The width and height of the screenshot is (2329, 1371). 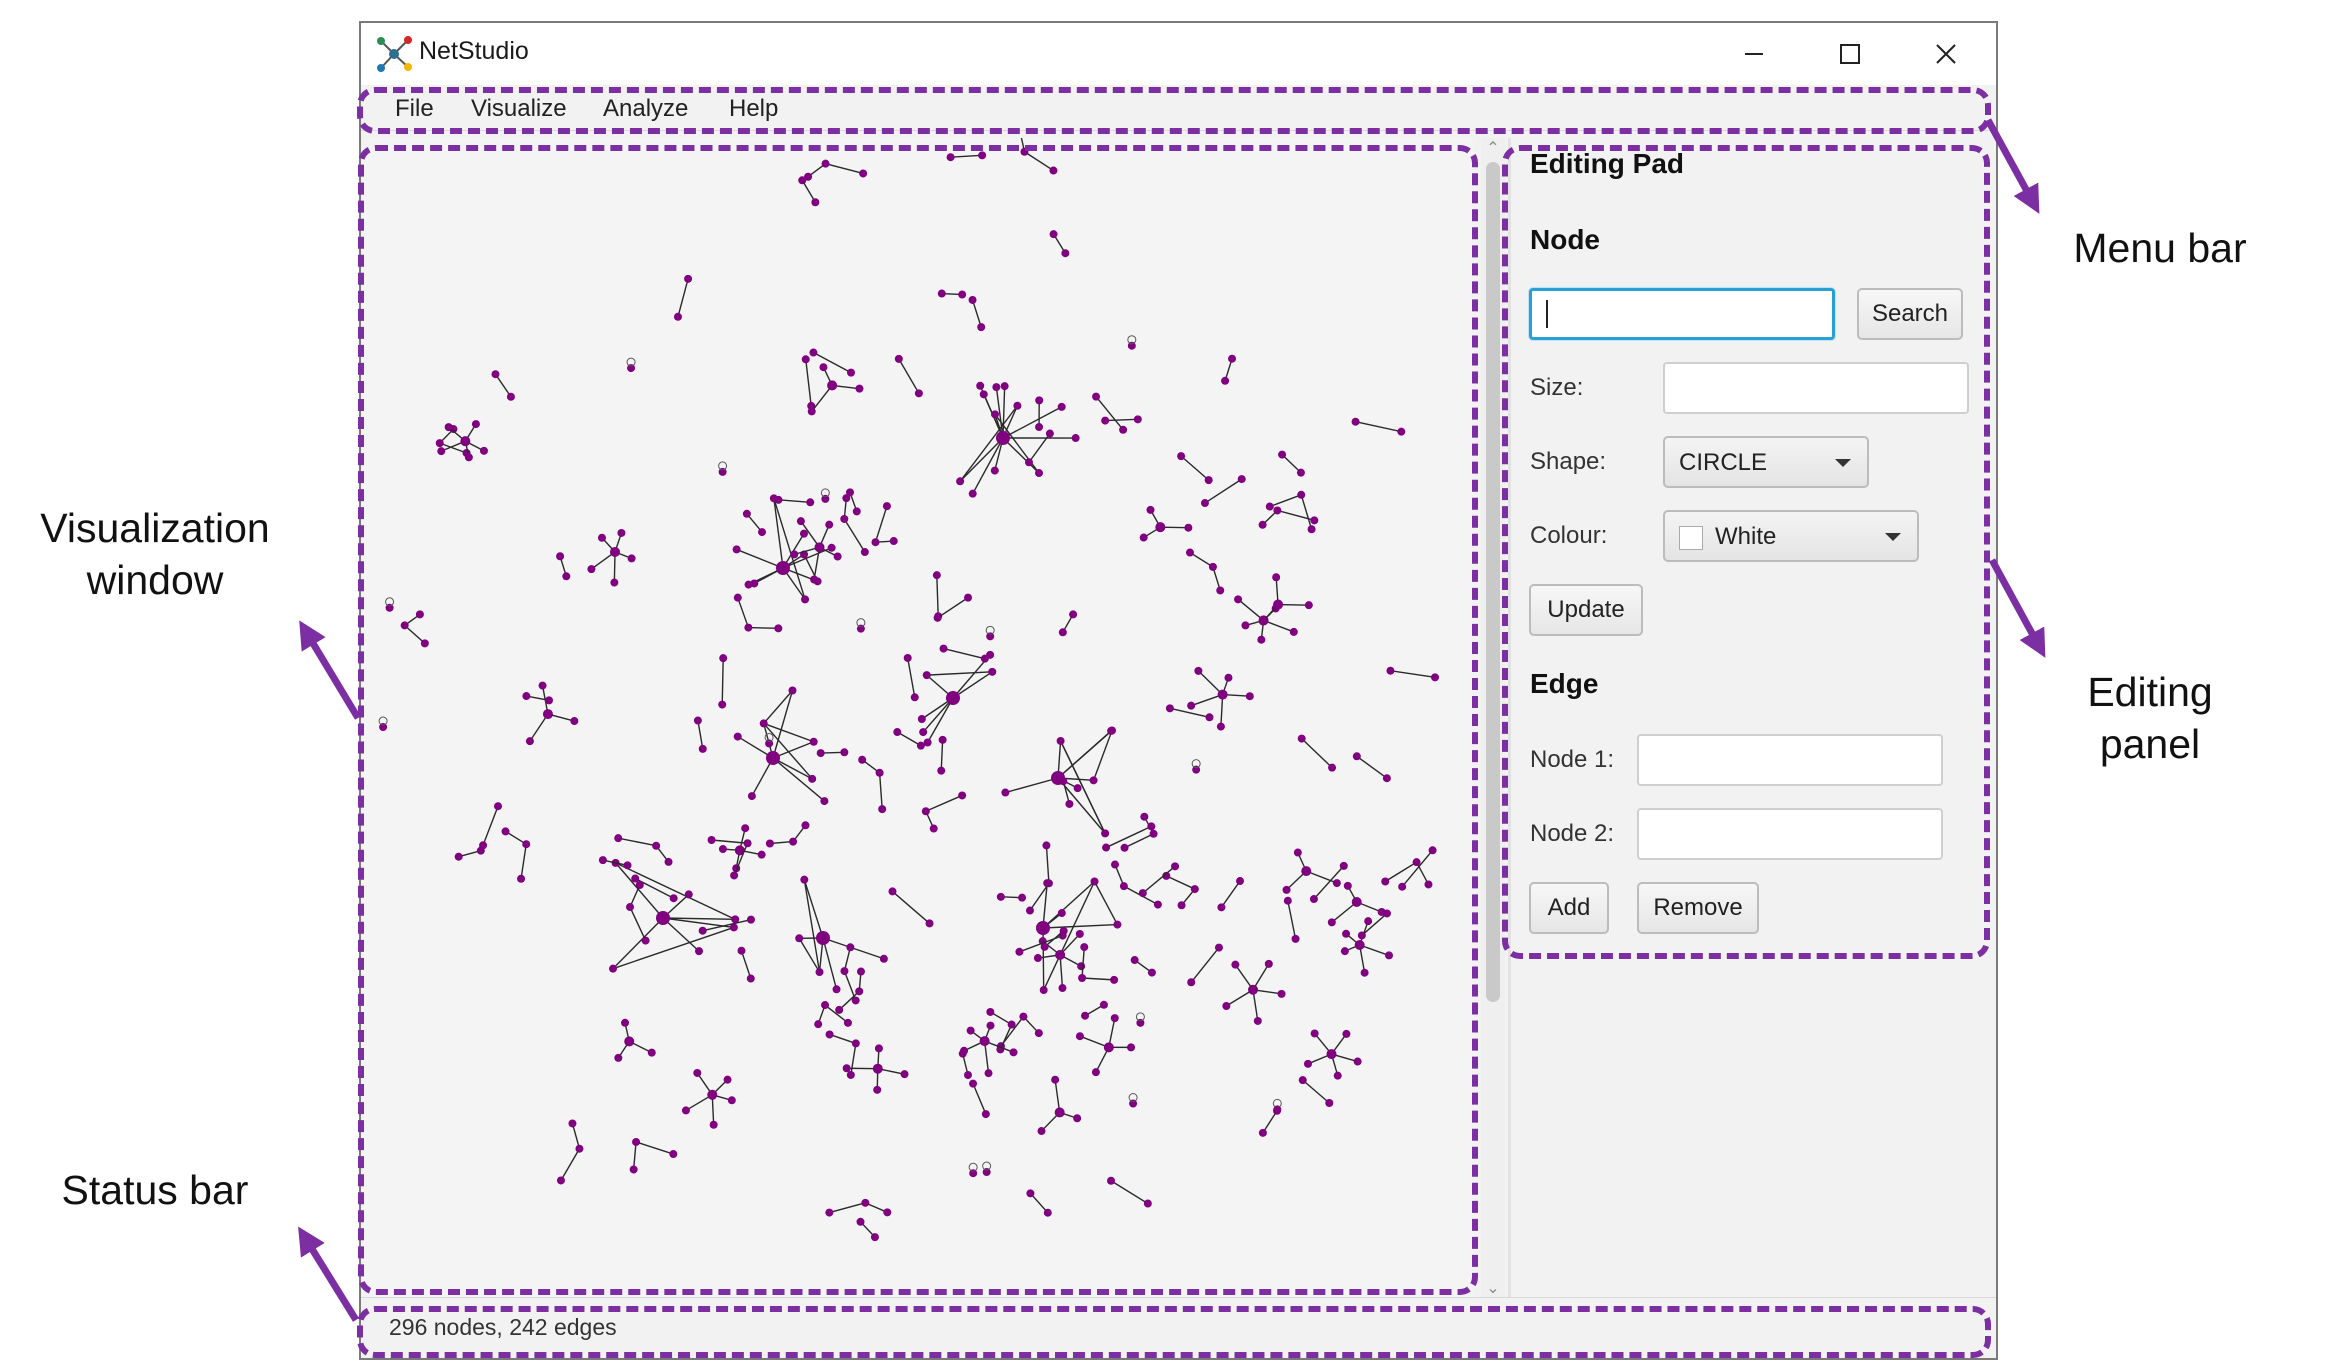 I want to click on status-bar-arrow, so click(x=328, y=1274).